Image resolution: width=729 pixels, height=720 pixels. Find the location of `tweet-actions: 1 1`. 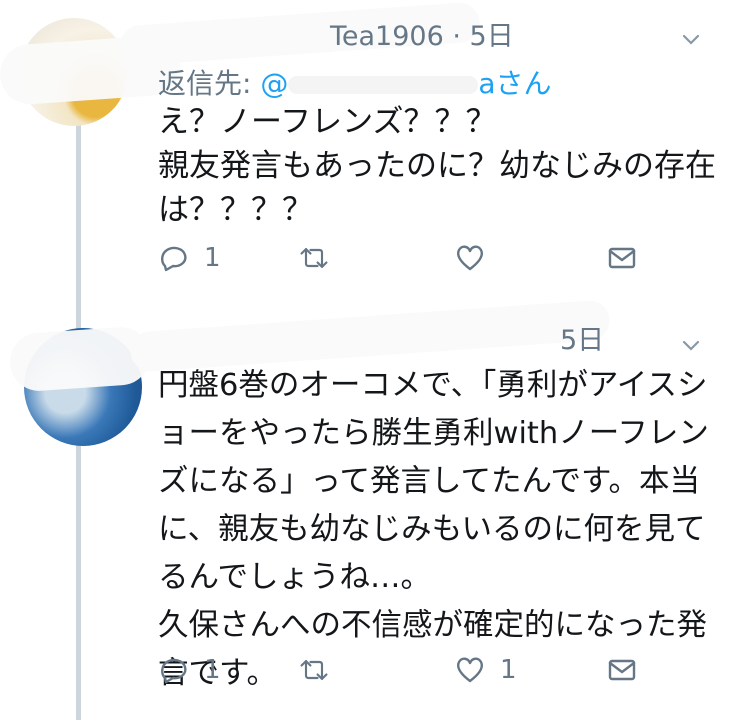

tweet-actions: 1 1 is located at coordinates (408, 670).